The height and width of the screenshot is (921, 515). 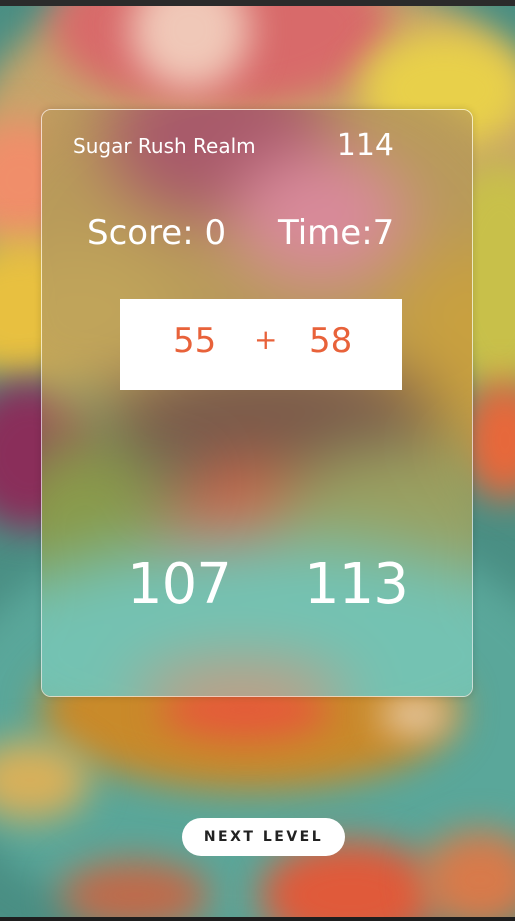 What do you see at coordinates (336, 233) in the screenshot?
I see `timer-display: Time:7` at bounding box center [336, 233].